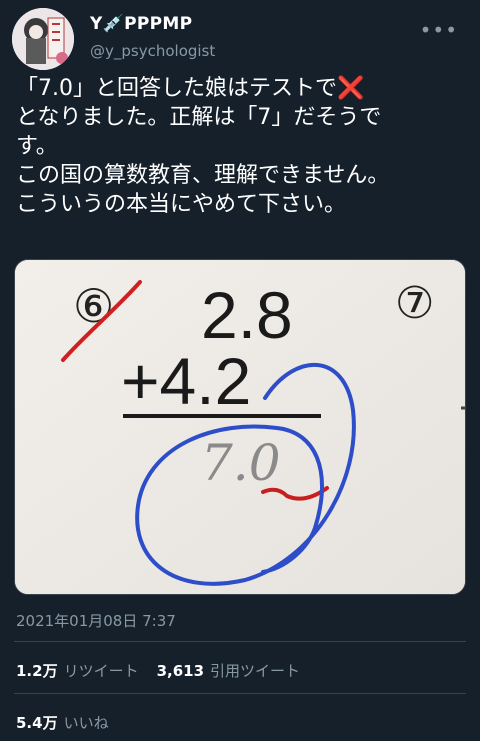 Image resolution: width=480 pixels, height=741 pixels. What do you see at coordinates (37, 722) in the screenshot?
I see `likes-count: 5.4万` at bounding box center [37, 722].